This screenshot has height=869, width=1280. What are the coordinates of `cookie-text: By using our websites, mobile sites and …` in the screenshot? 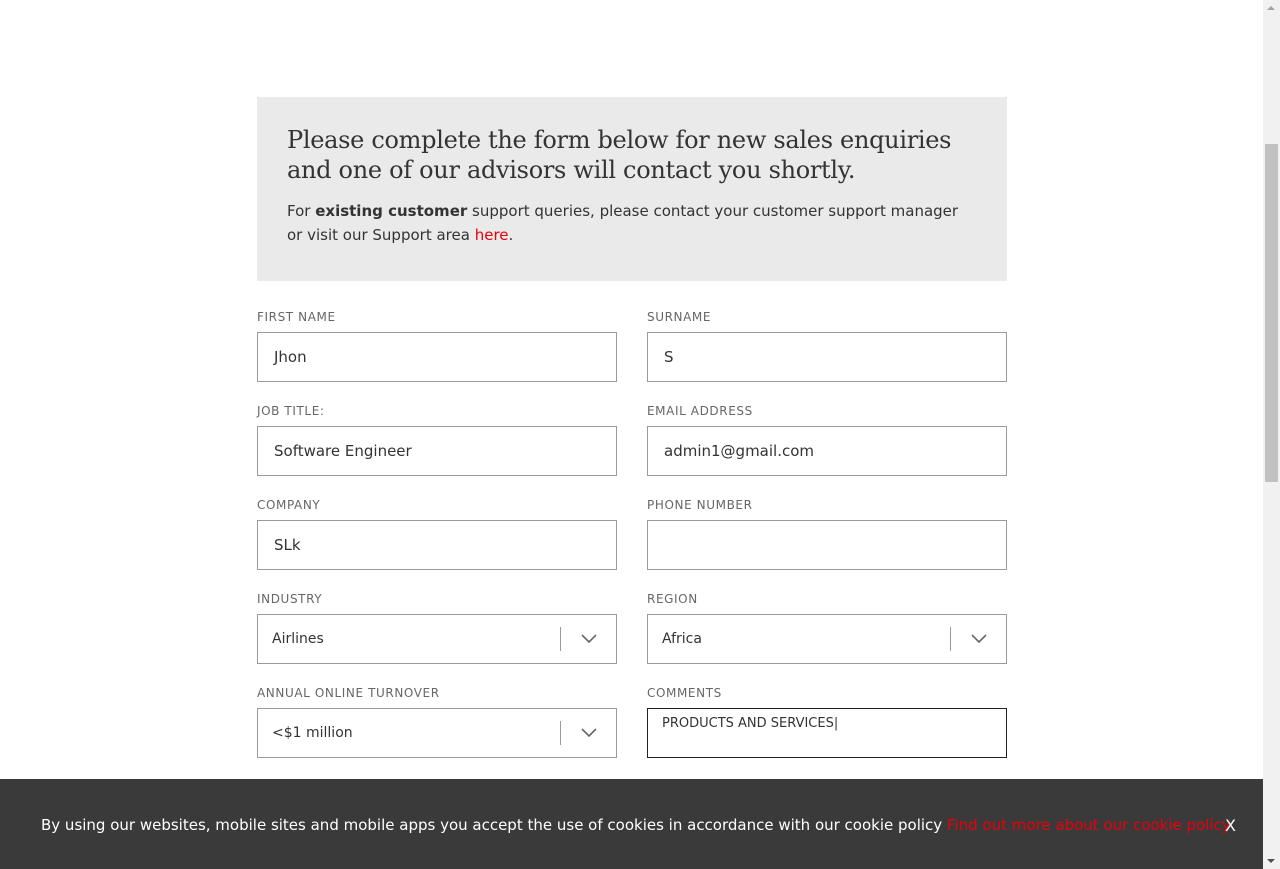 It's located at (494, 825).